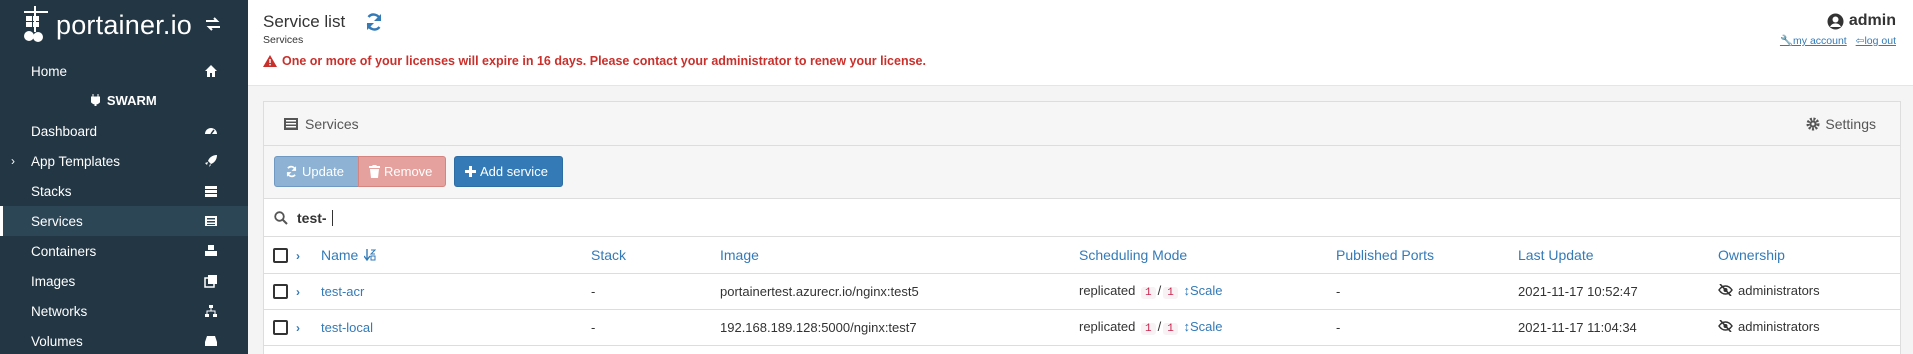 The width and height of the screenshot is (1913, 354). Describe the element at coordinates (1841, 124) in the screenshot. I see `settings-button: Settings` at that location.